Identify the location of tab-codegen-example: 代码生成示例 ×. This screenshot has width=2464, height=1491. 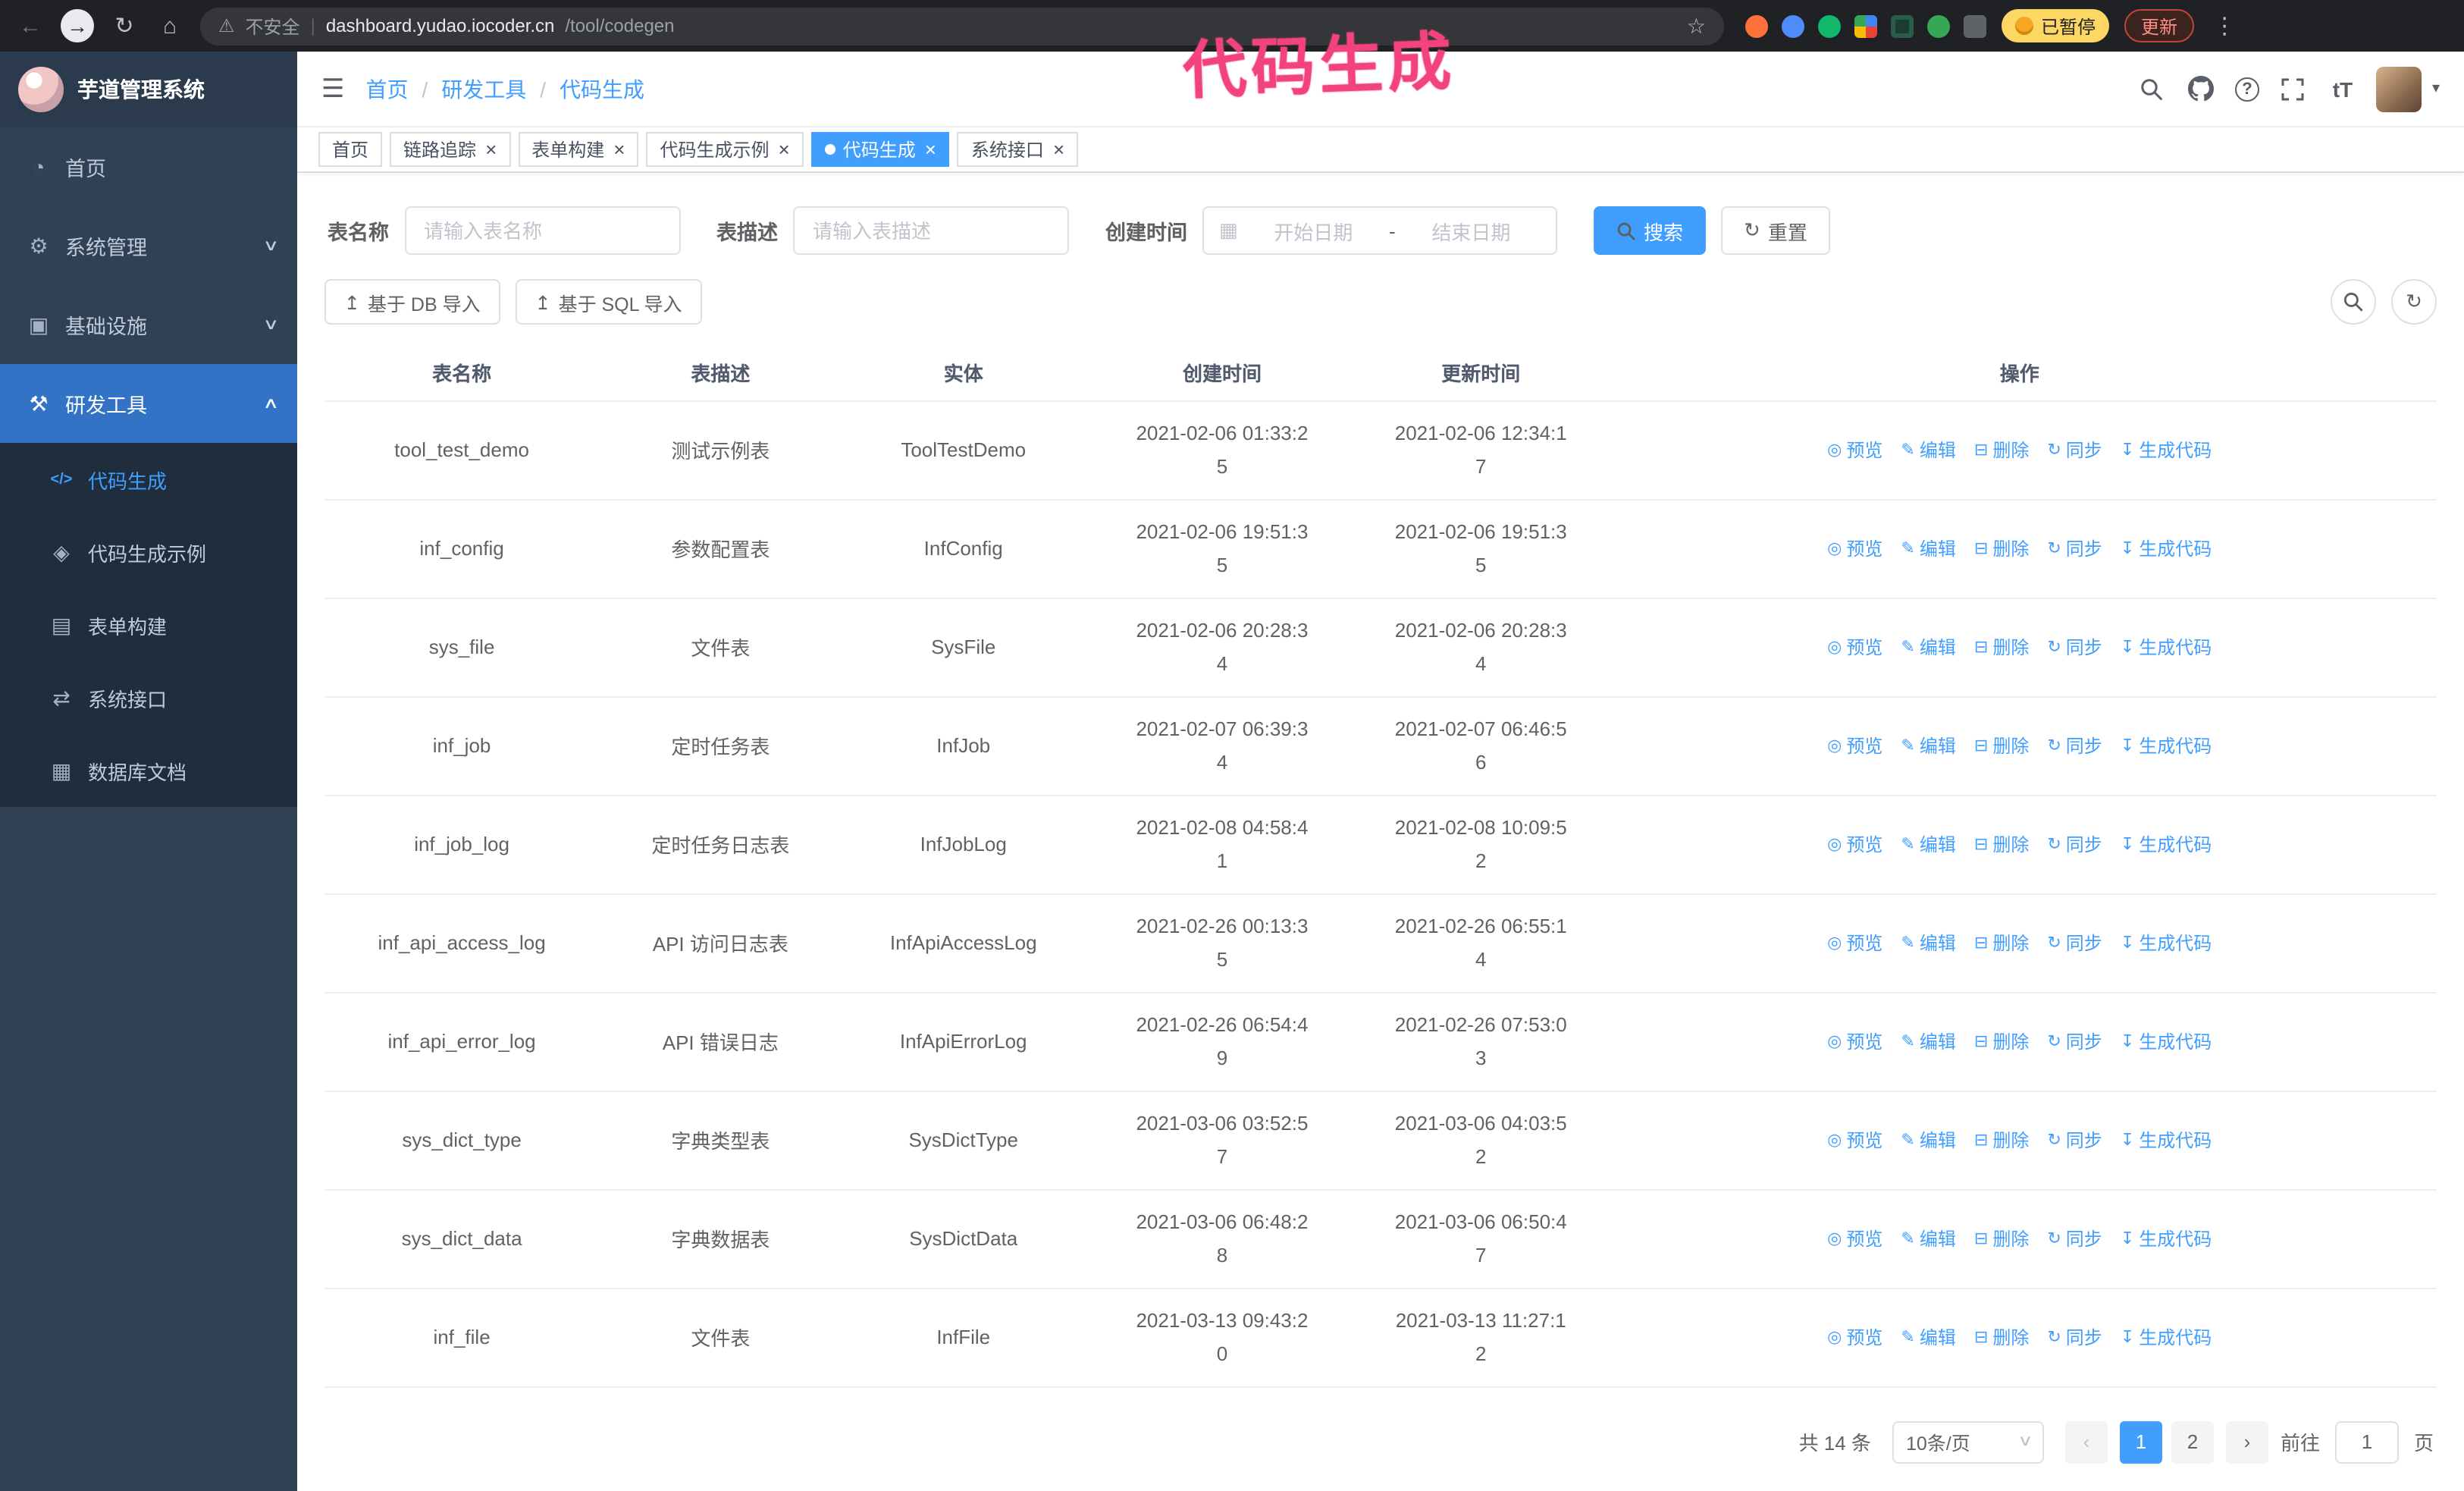
(725, 149).